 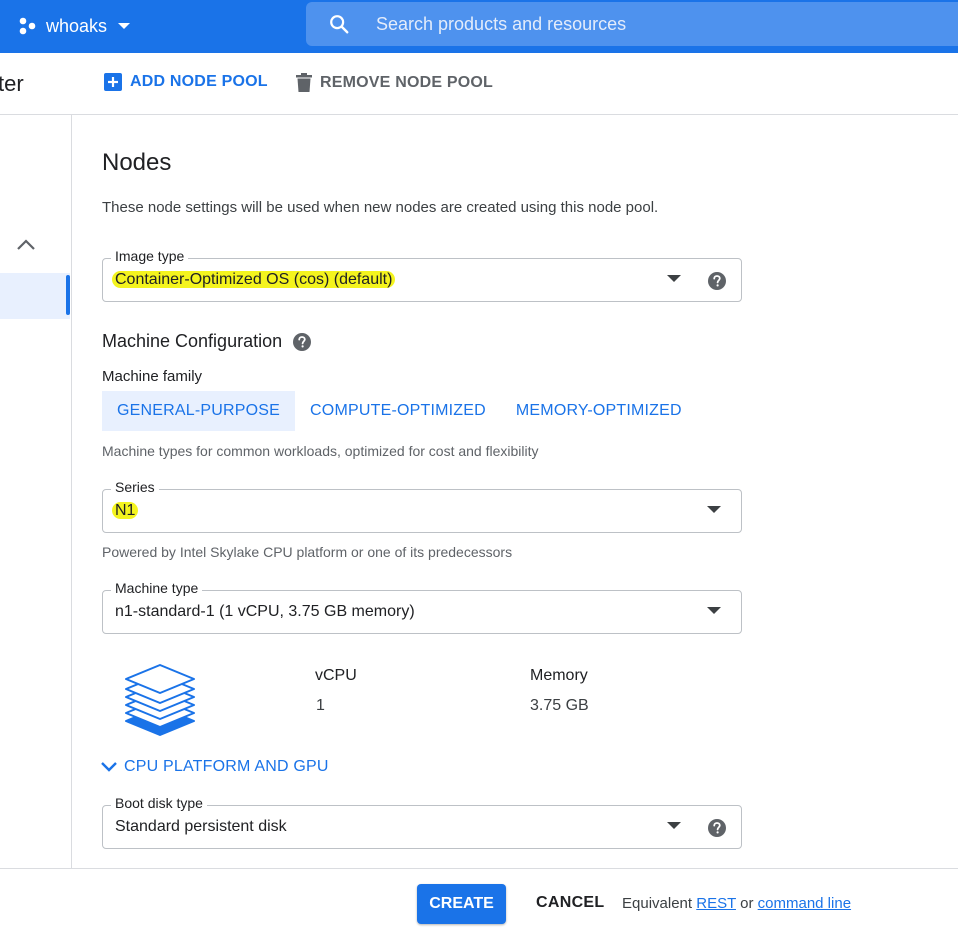 I want to click on machine-configuration-title: Machine Configuration, so click(x=207, y=341).